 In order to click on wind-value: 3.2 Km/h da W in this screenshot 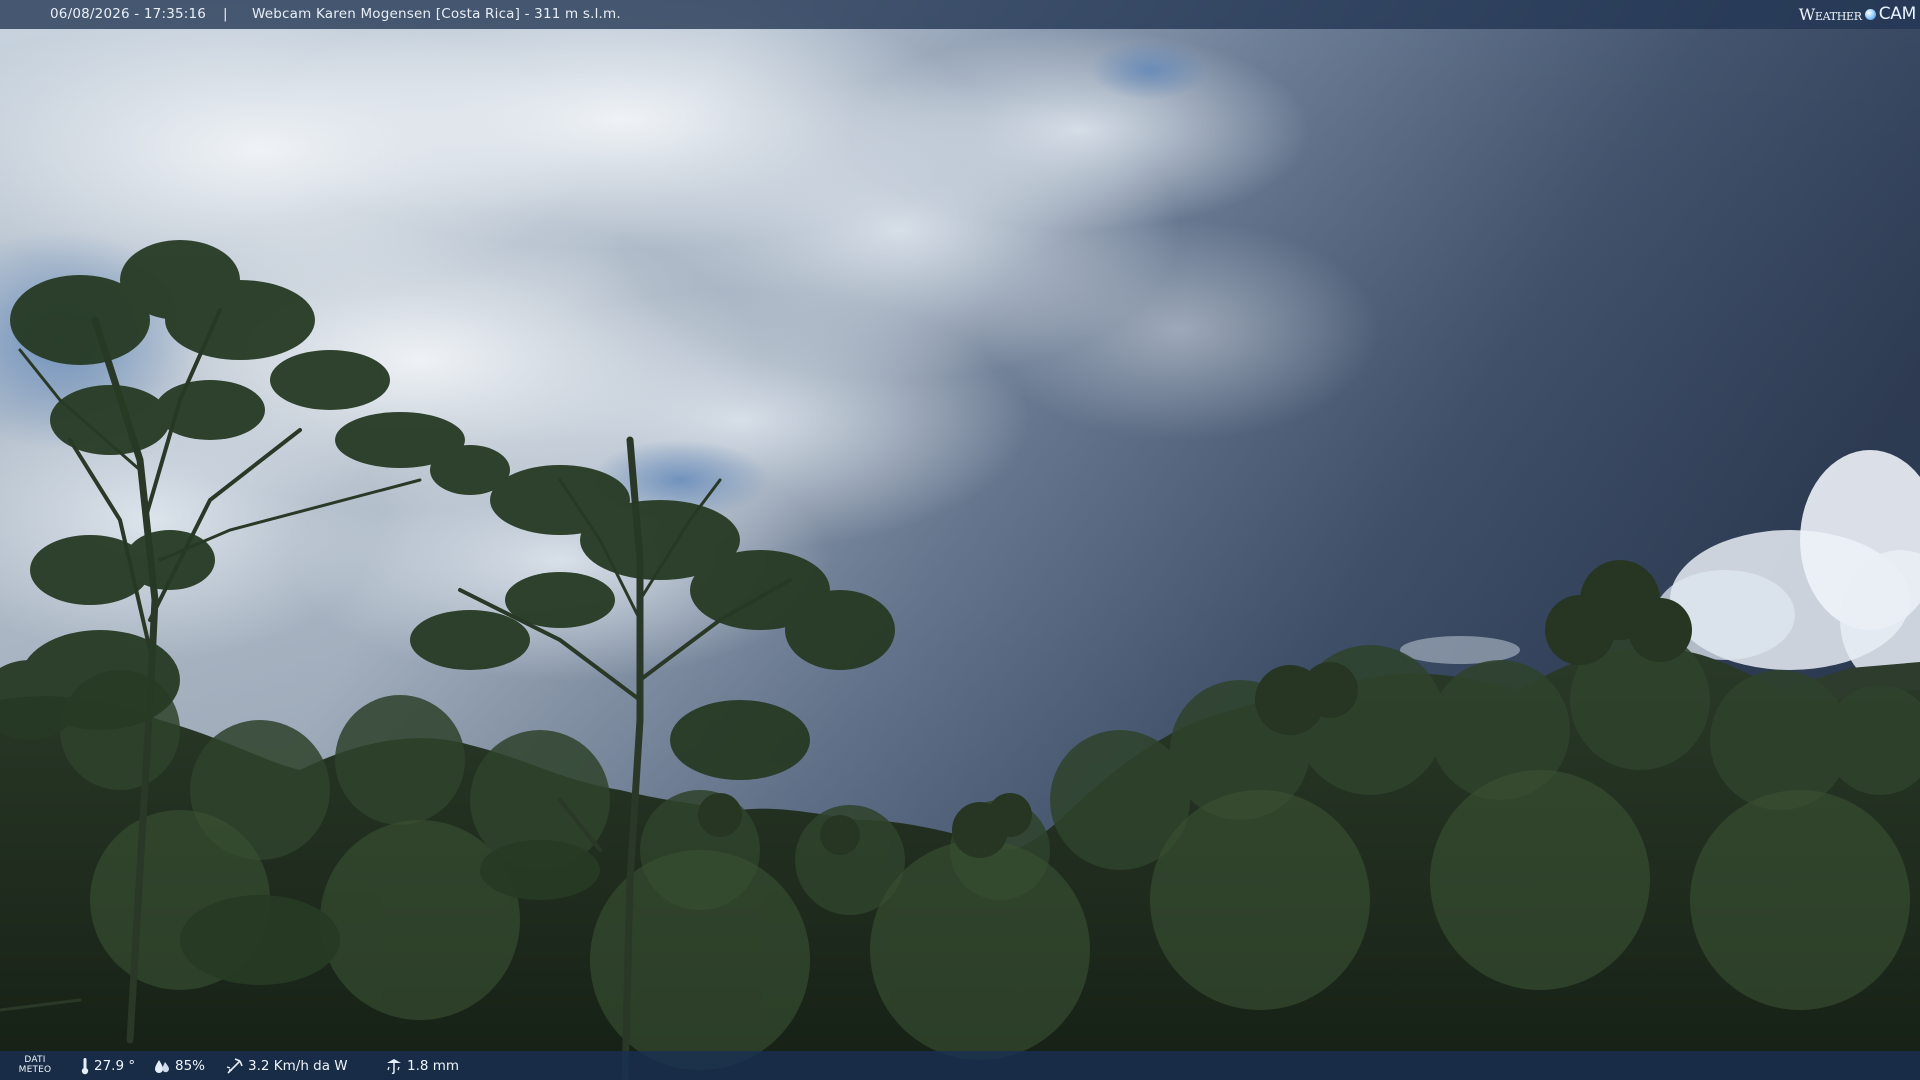, I will do `click(298, 1065)`.